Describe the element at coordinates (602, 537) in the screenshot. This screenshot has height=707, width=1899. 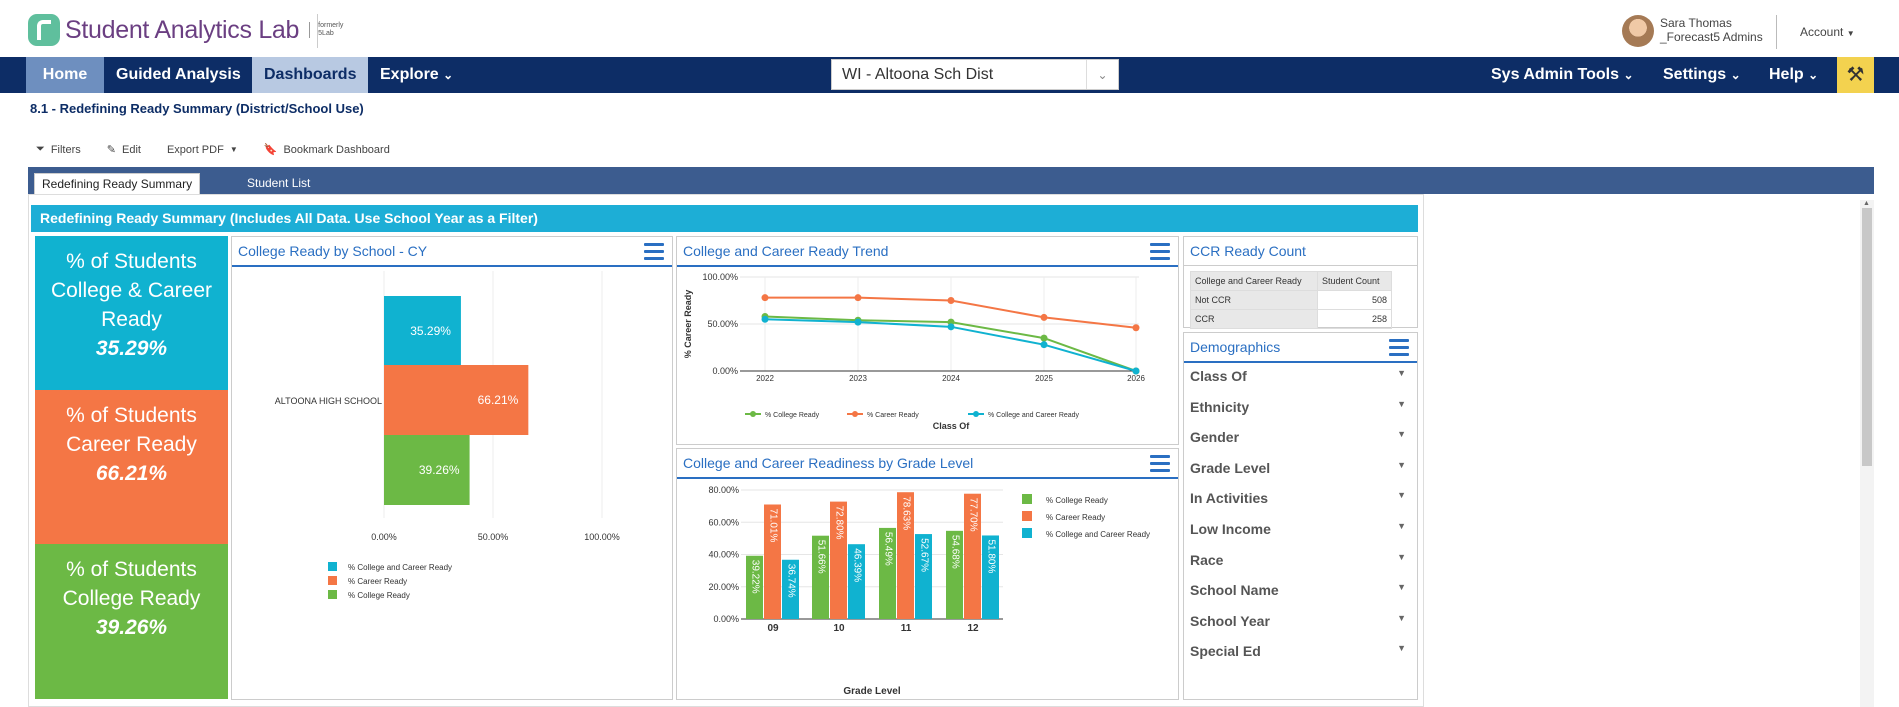
I see `tick-label: 100.00%` at that location.